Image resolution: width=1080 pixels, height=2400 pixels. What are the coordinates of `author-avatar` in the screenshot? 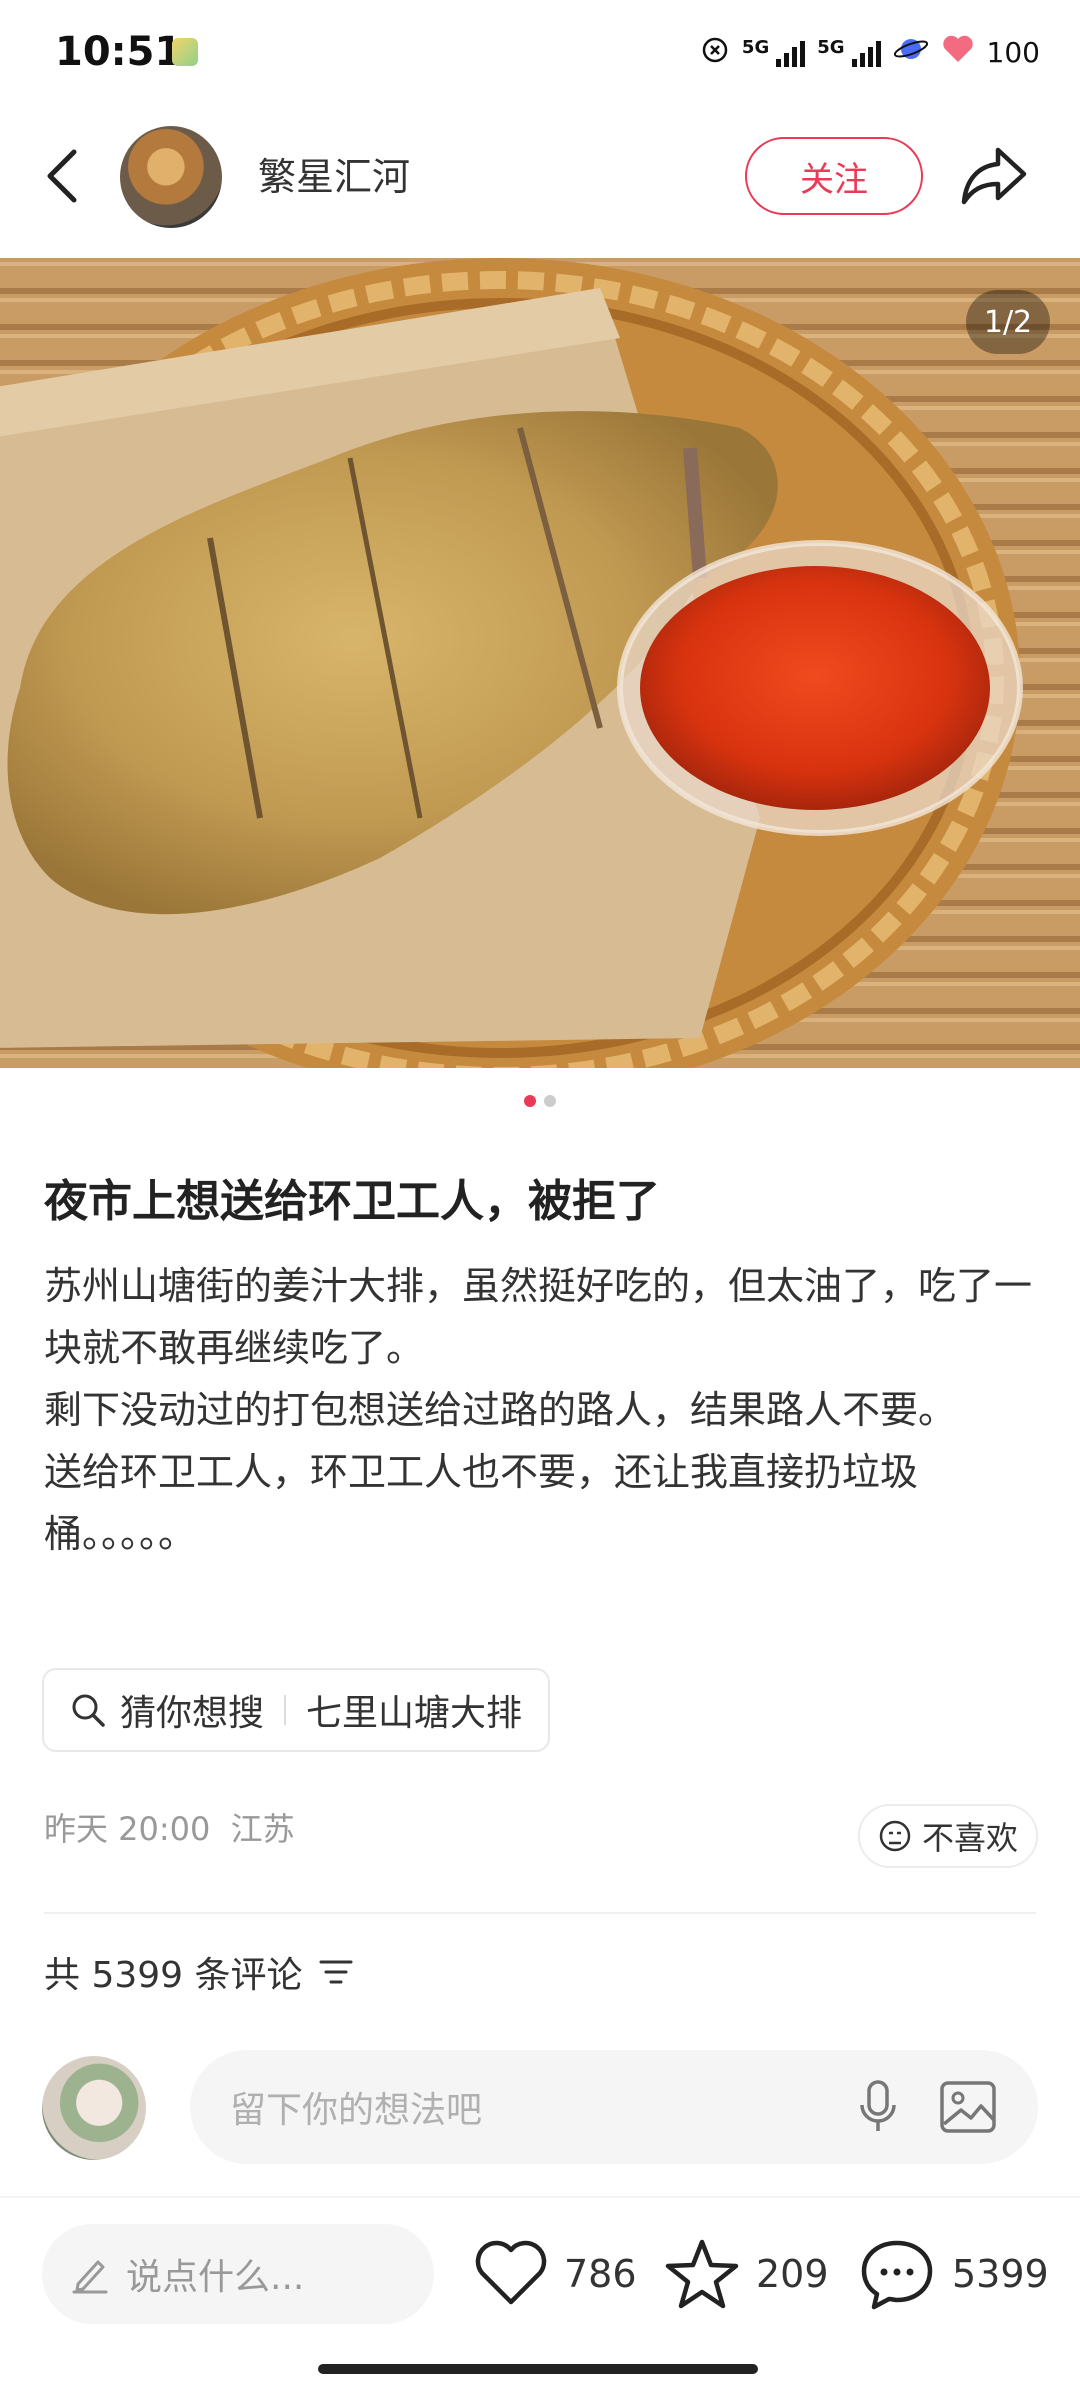 It's located at (171, 177).